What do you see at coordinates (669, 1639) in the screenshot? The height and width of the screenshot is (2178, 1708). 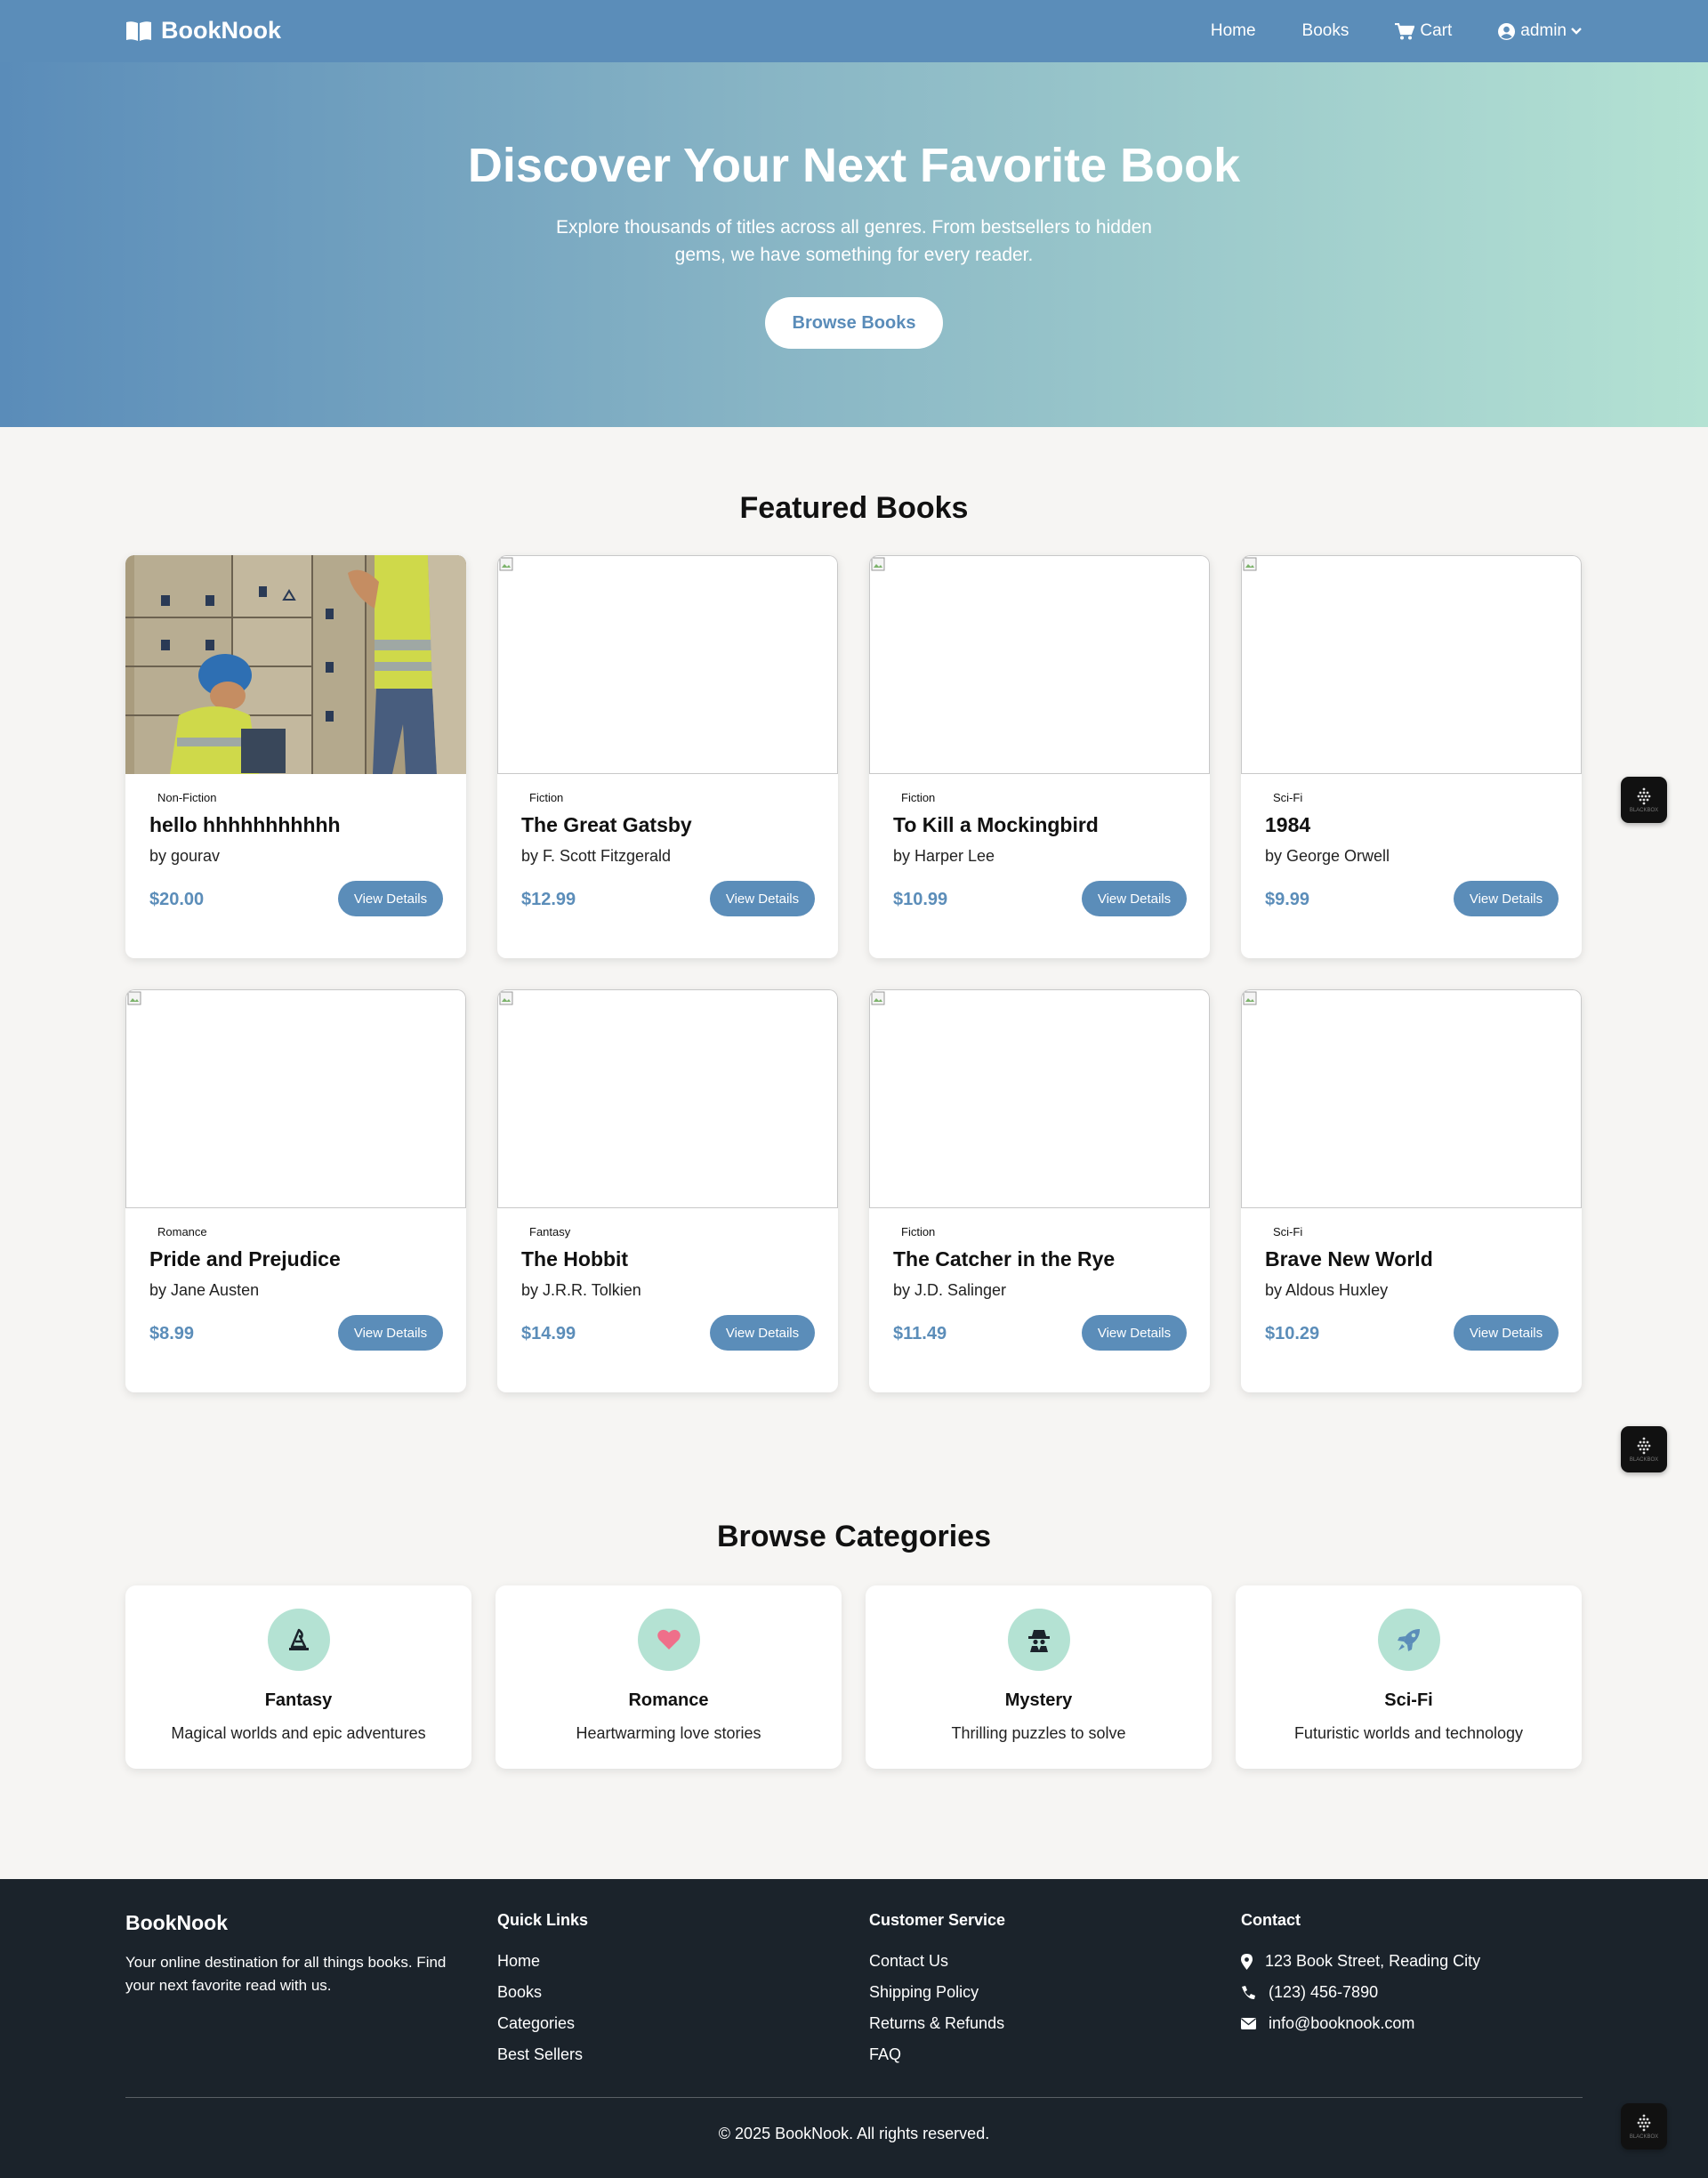 I see `heart-icon` at bounding box center [669, 1639].